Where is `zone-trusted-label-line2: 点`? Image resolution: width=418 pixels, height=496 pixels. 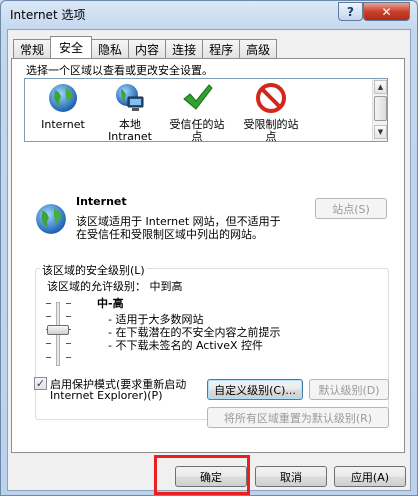 zone-trusted-label-line2: 点 is located at coordinates (197, 136).